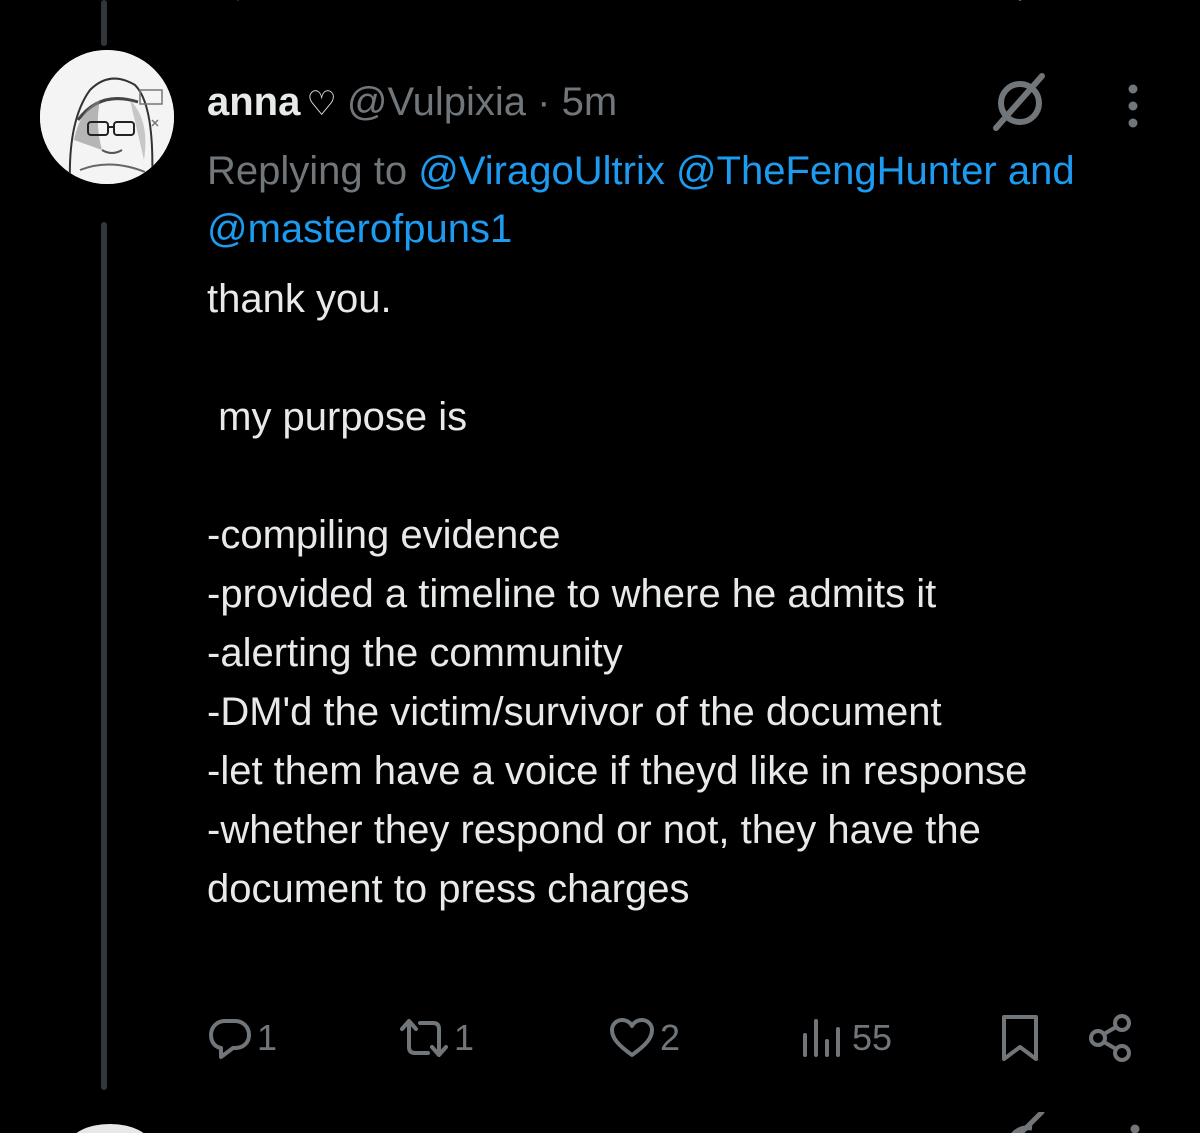 The width and height of the screenshot is (1200, 1133). I want to click on mention-viragoultrix: @ViragoUltrix, so click(541, 171).